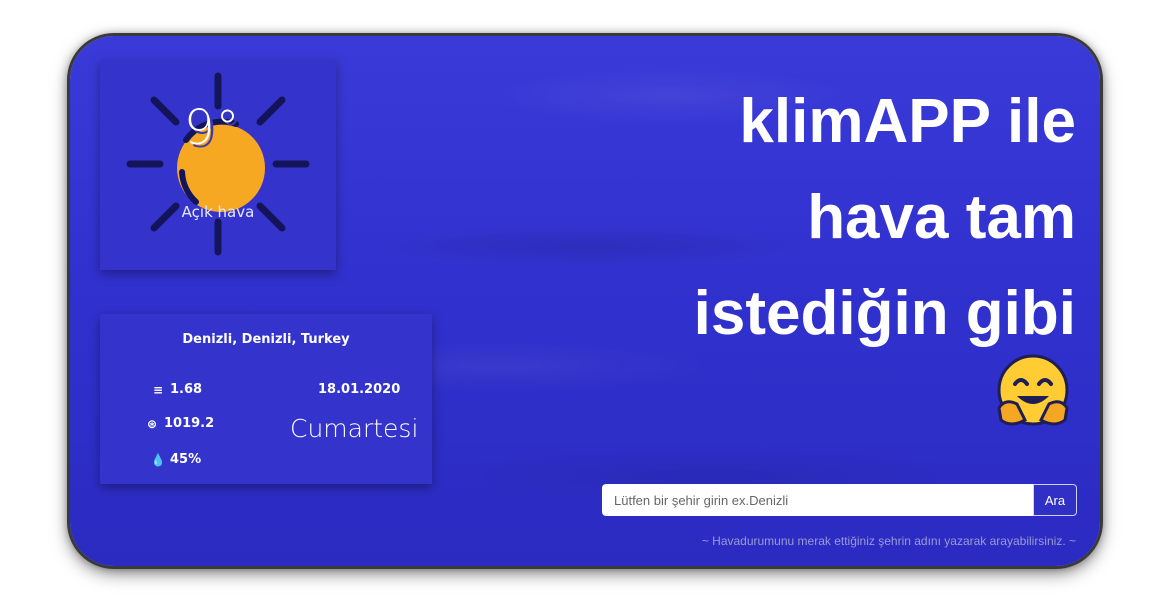 The image size is (1170, 603). I want to click on city-search-input, so click(817, 500).